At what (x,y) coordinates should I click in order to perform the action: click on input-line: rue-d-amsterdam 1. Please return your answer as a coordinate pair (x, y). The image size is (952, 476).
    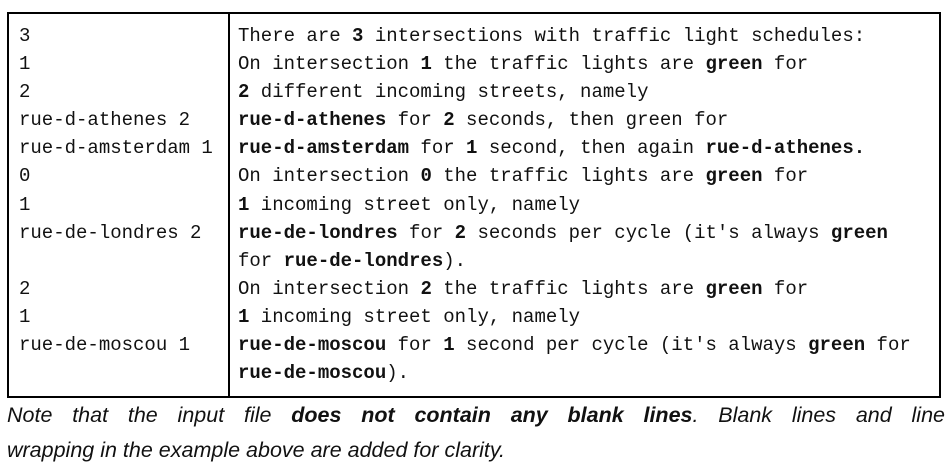
    Looking at the image, I should click on (116, 148).